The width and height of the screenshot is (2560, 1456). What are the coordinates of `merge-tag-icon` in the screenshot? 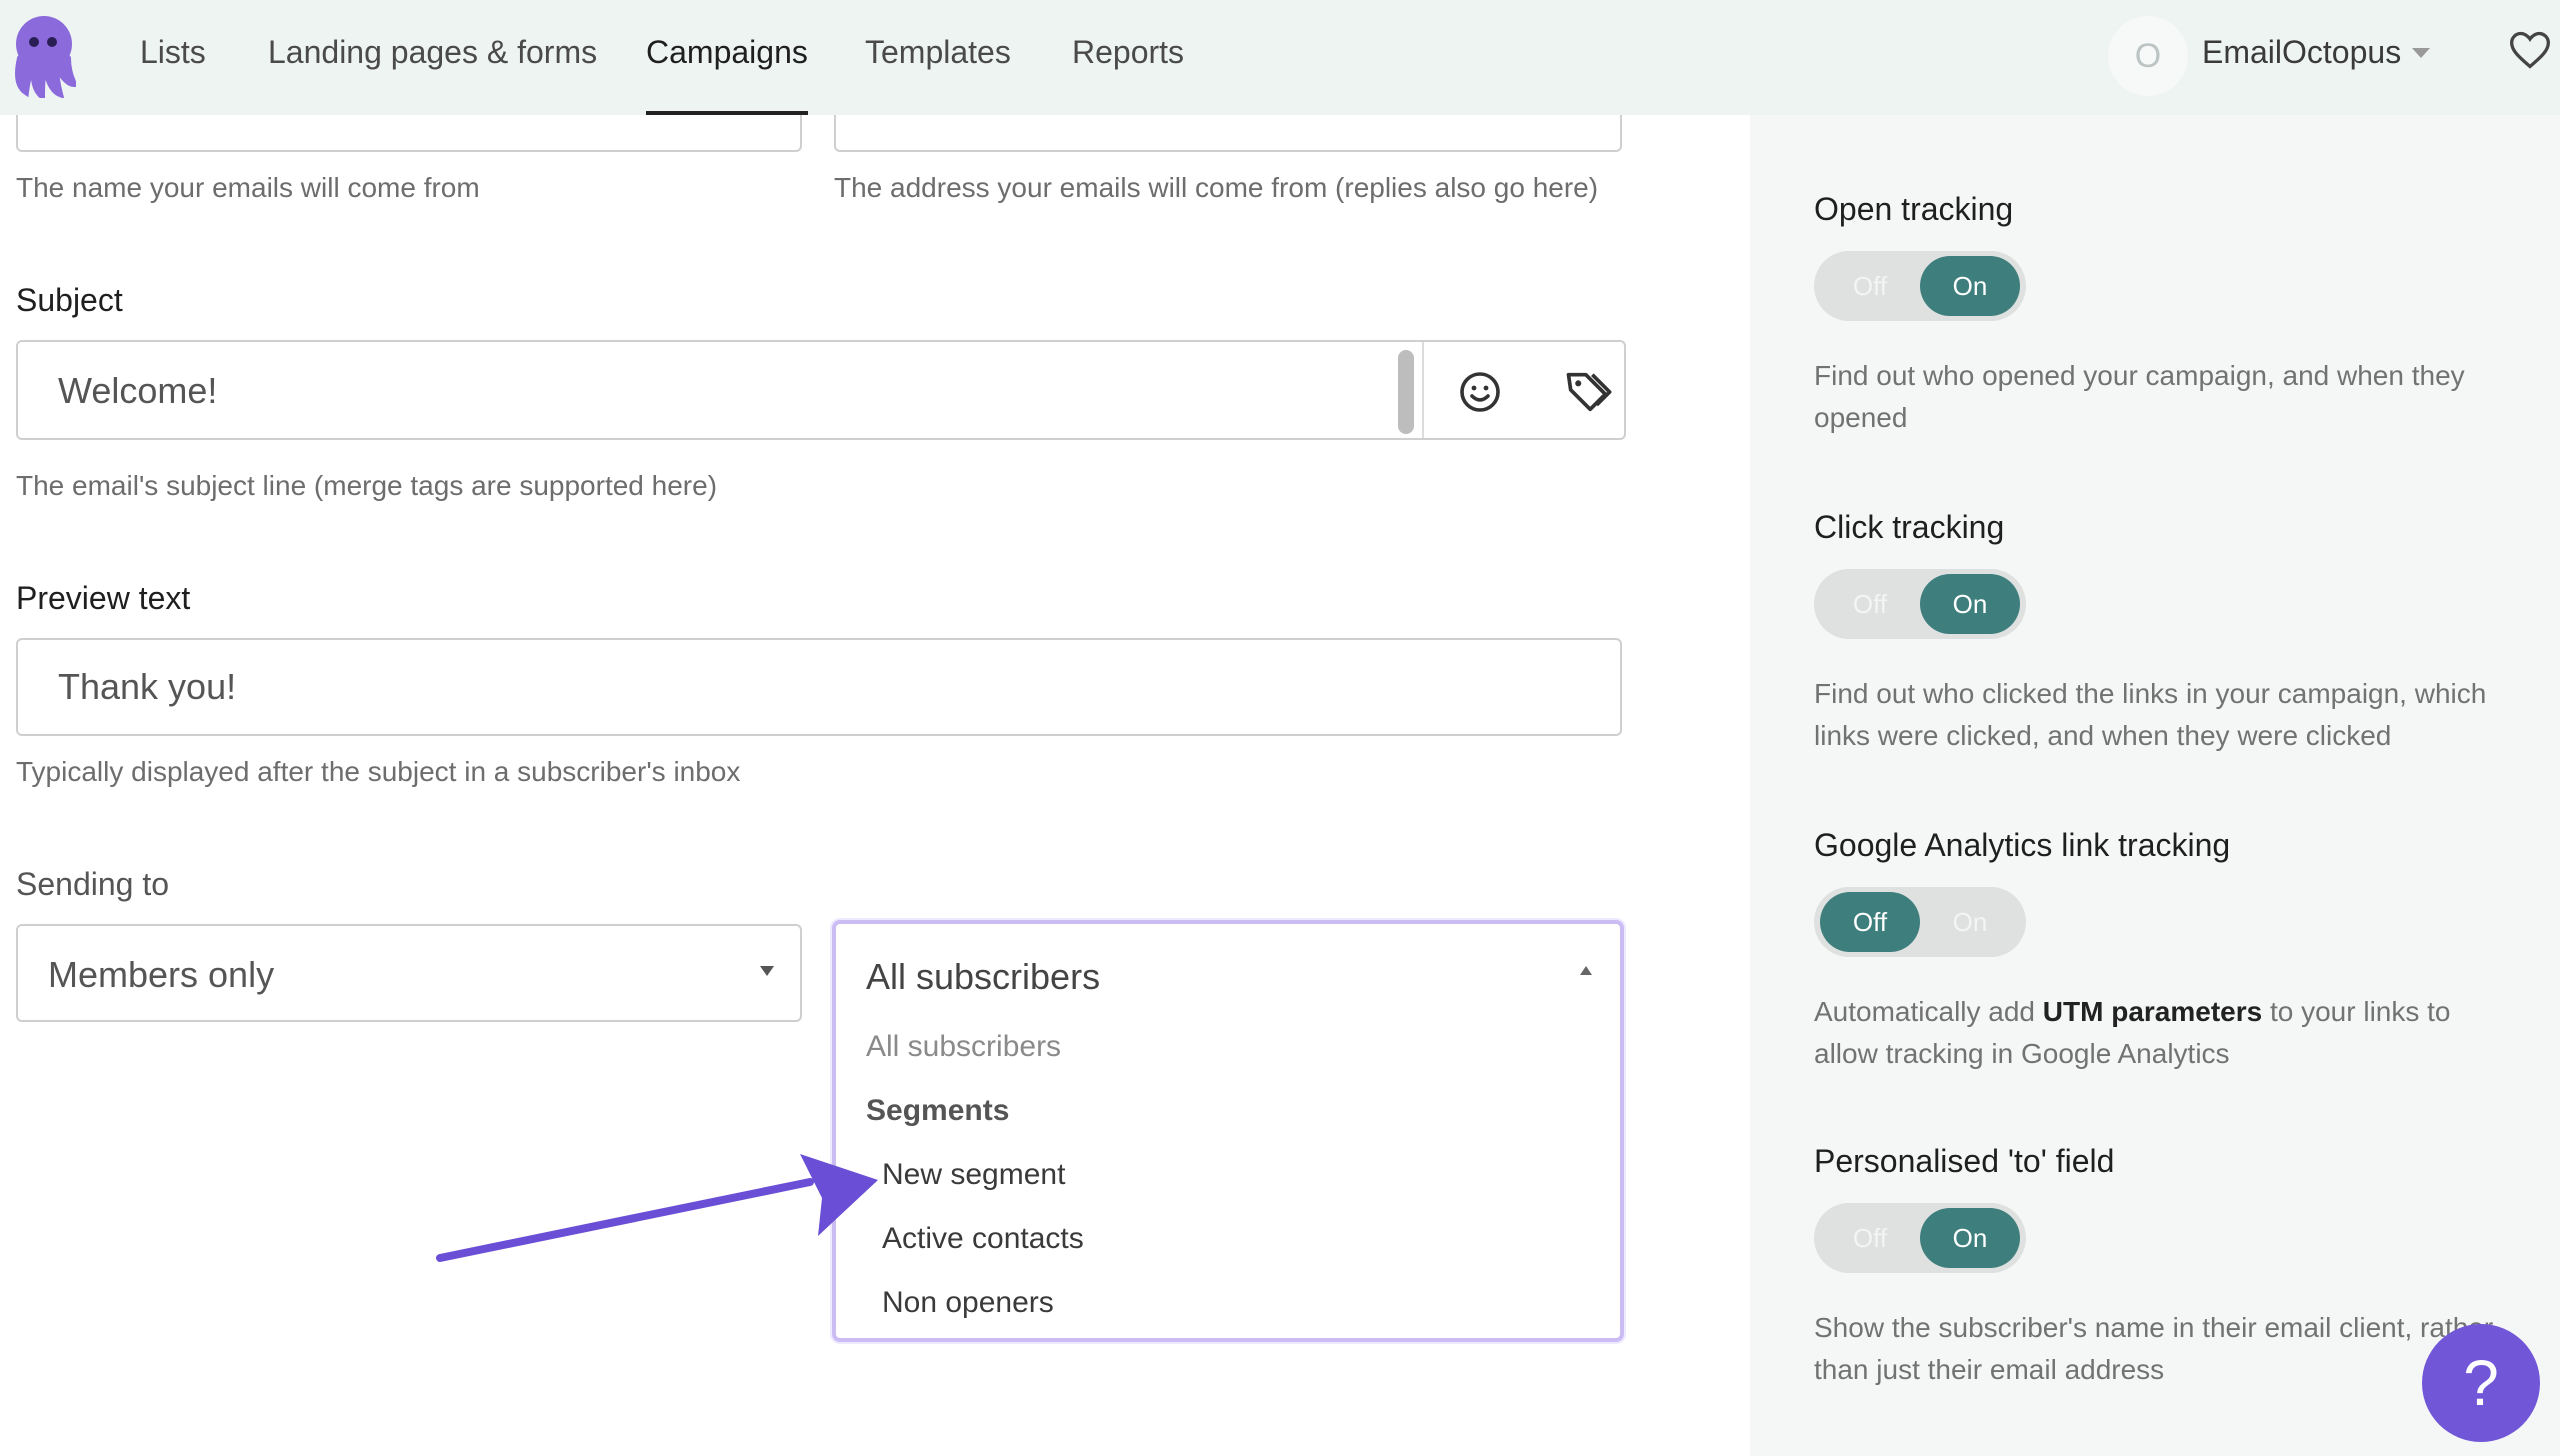 It's located at (1588, 392).